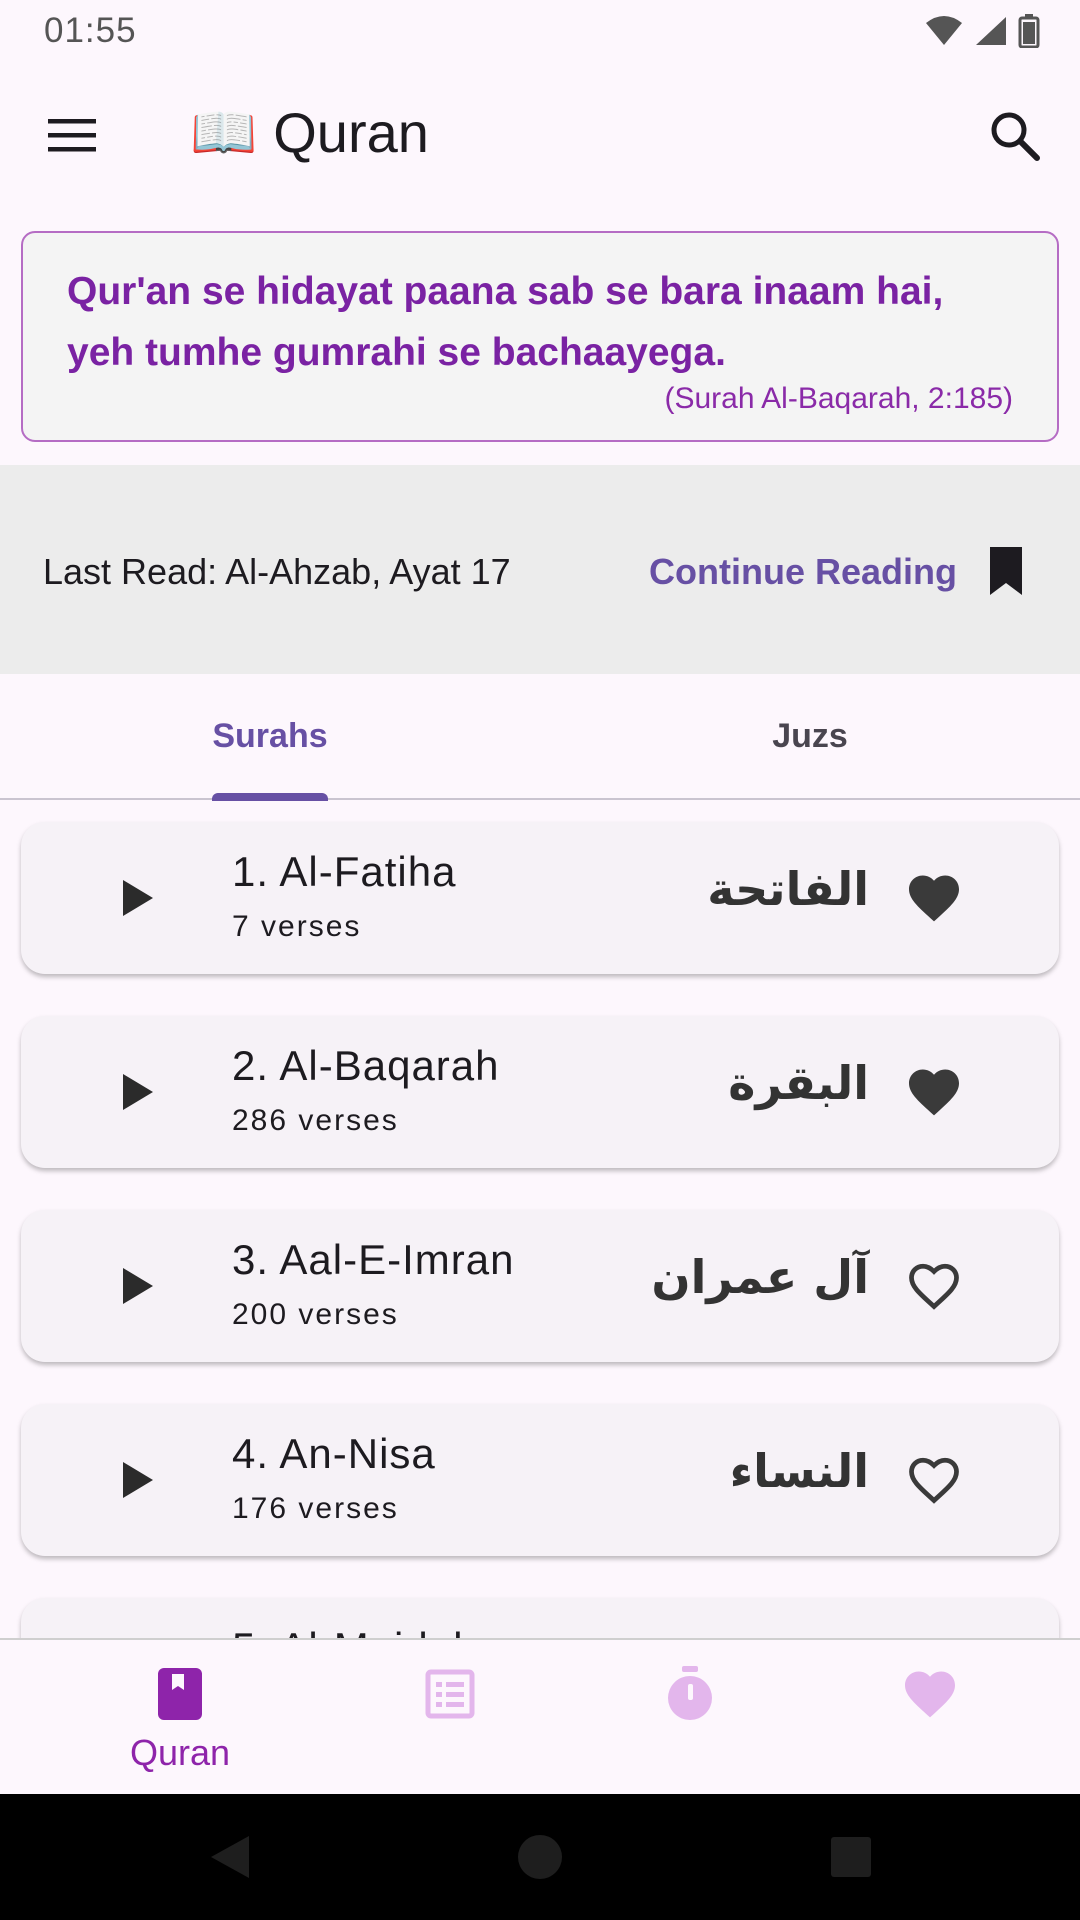 This screenshot has height=1920, width=1080. What do you see at coordinates (270, 736) in the screenshot?
I see `tab-surahs: Surahs` at bounding box center [270, 736].